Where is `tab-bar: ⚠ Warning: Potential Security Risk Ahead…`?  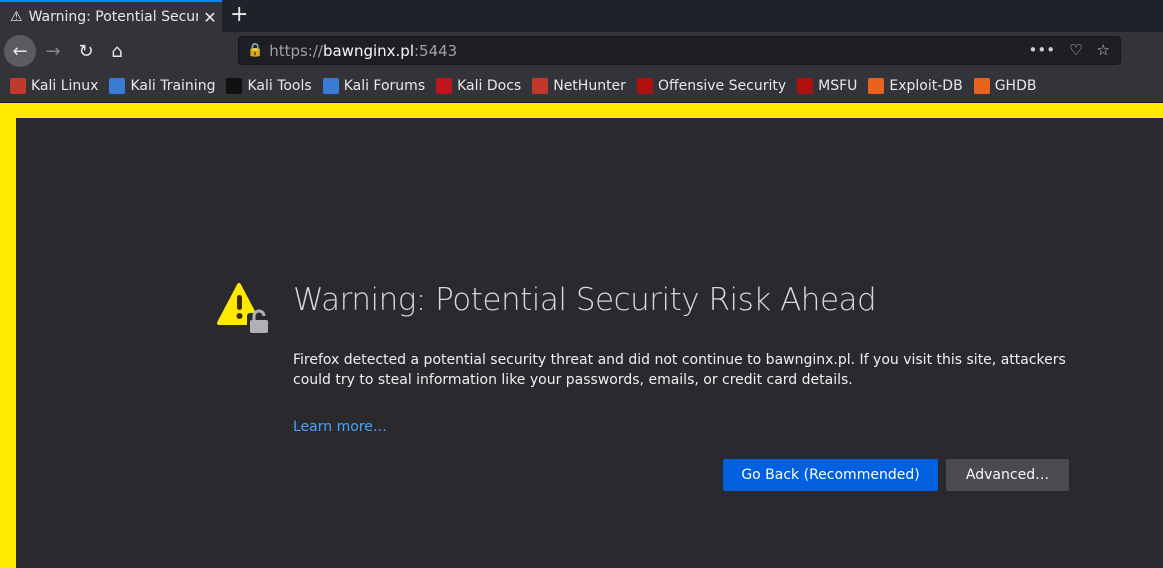
tab-bar: ⚠ Warning: Potential Security Risk Ahead… is located at coordinates (581, 16).